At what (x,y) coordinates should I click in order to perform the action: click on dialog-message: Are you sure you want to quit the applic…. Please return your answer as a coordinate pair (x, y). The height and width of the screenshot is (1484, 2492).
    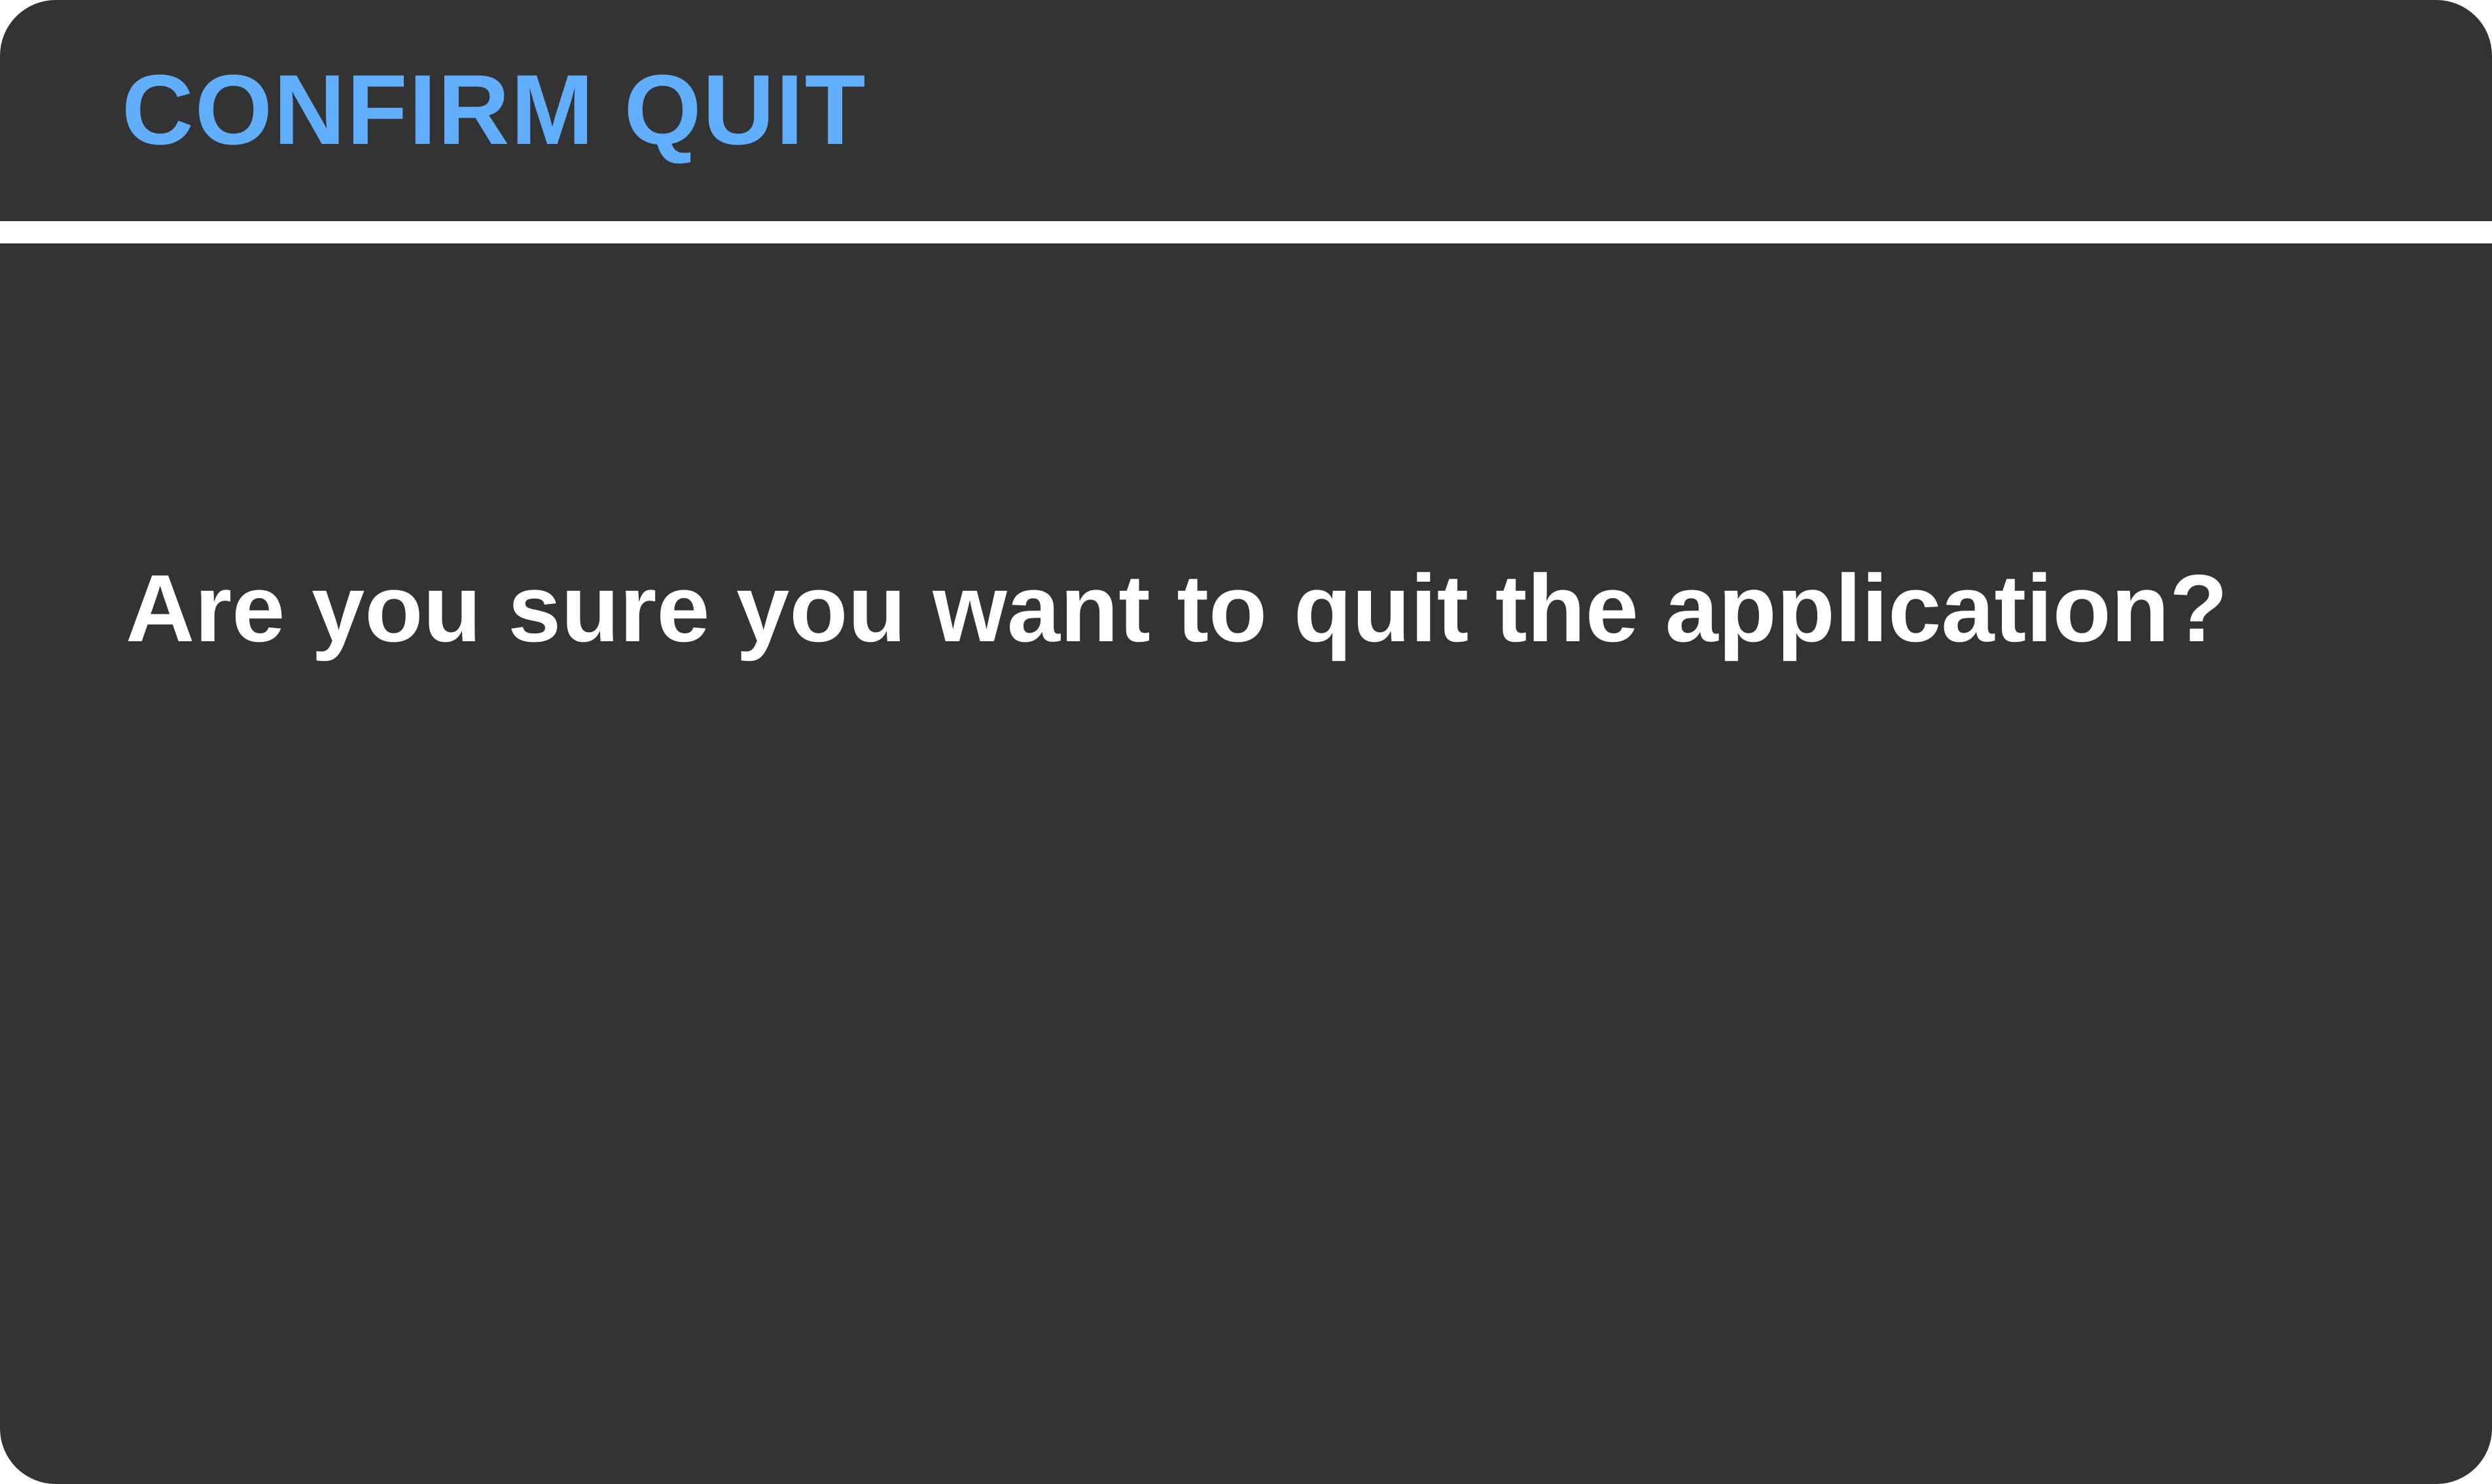
    Looking at the image, I should click on (1177, 608).